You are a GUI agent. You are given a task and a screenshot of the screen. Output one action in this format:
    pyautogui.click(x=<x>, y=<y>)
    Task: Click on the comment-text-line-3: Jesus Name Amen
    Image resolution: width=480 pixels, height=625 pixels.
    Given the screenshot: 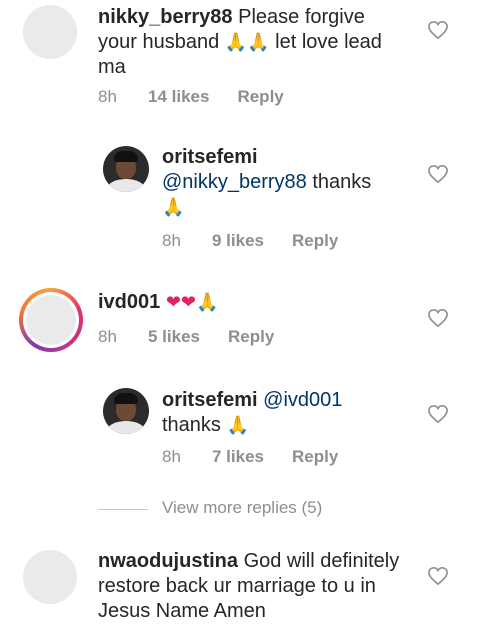 What is the action you would take?
    pyautogui.click(x=182, y=611)
    